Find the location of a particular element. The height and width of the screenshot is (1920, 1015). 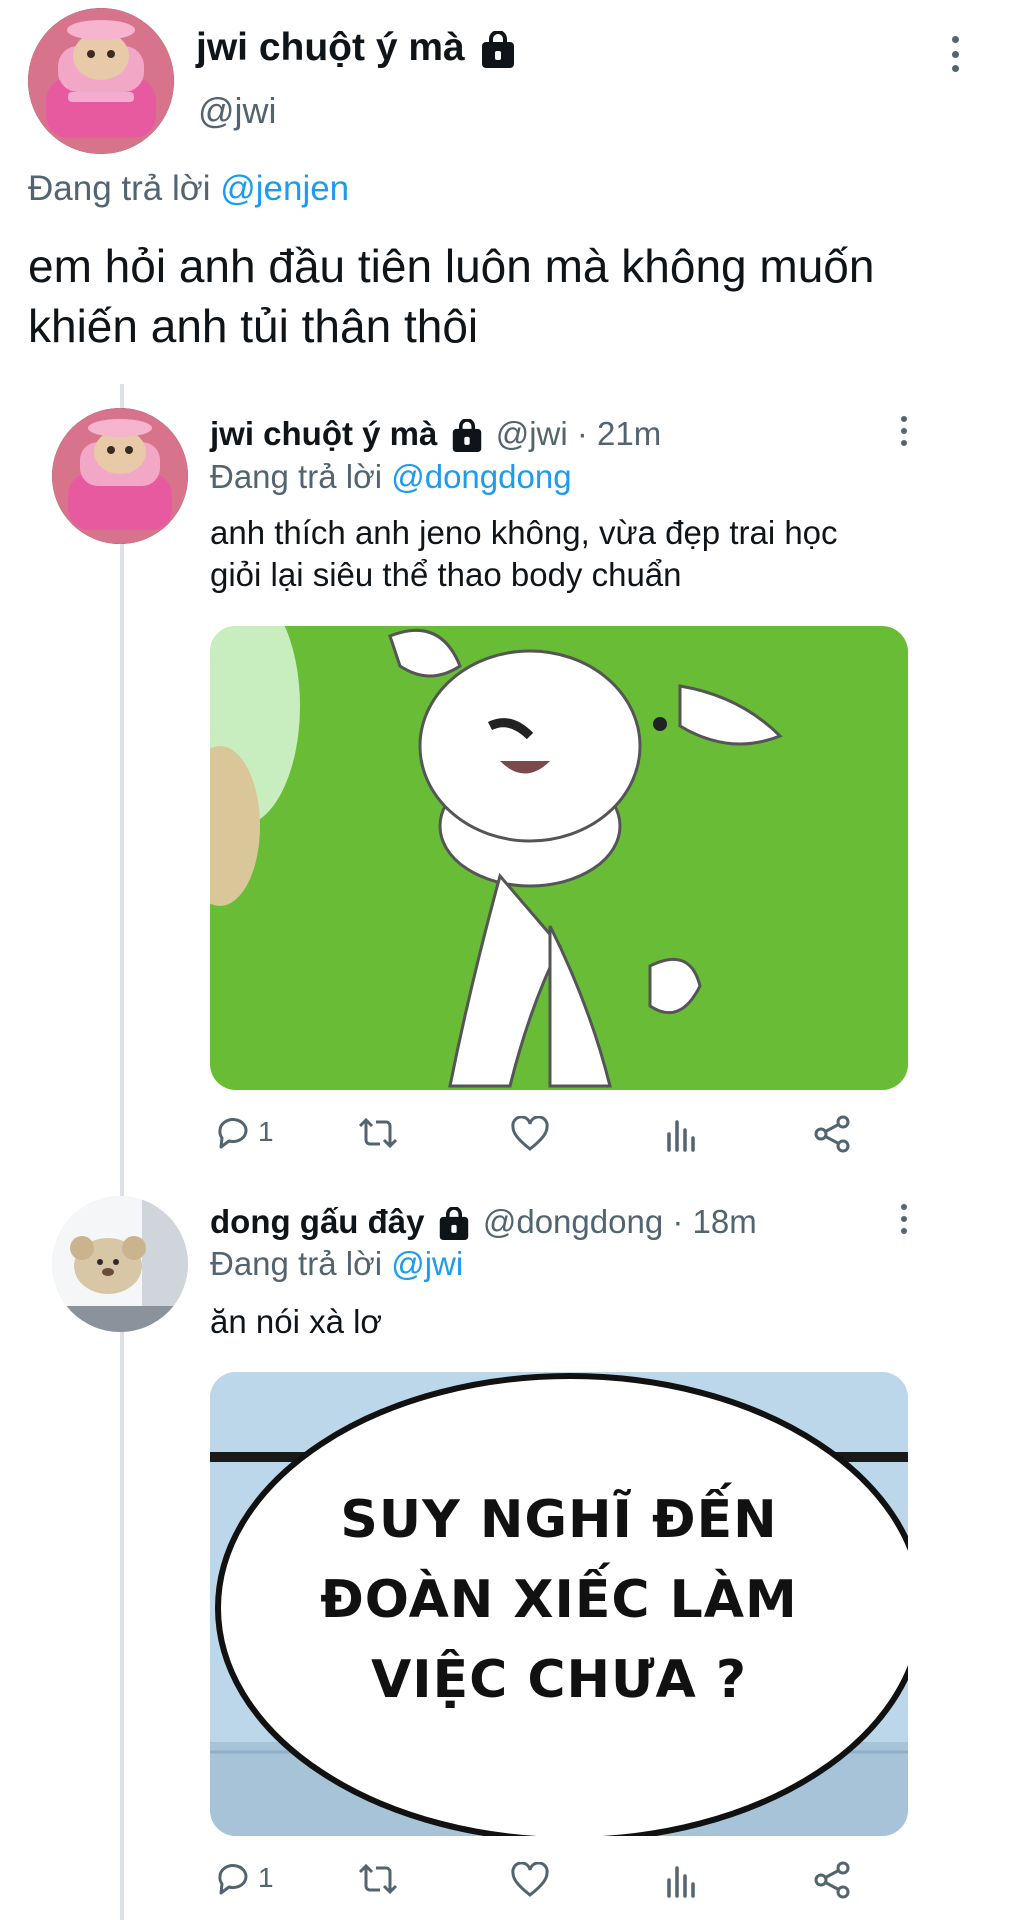

speech-bubble-line1: SUY NGHĨ ĐẾN is located at coordinates (559, 1520).